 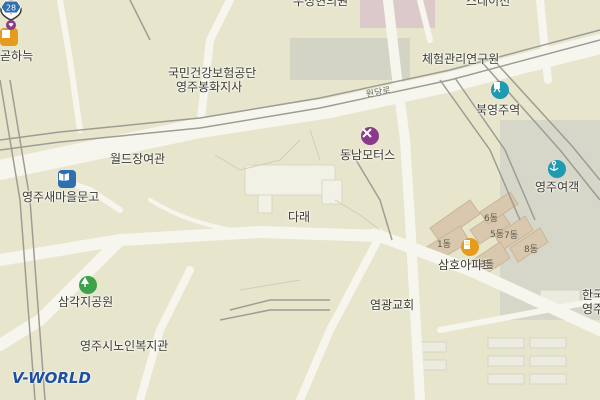 What do you see at coordinates (460, 59) in the screenshot?
I see `label-research: 체험관리연구원` at bounding box center [460, 59].